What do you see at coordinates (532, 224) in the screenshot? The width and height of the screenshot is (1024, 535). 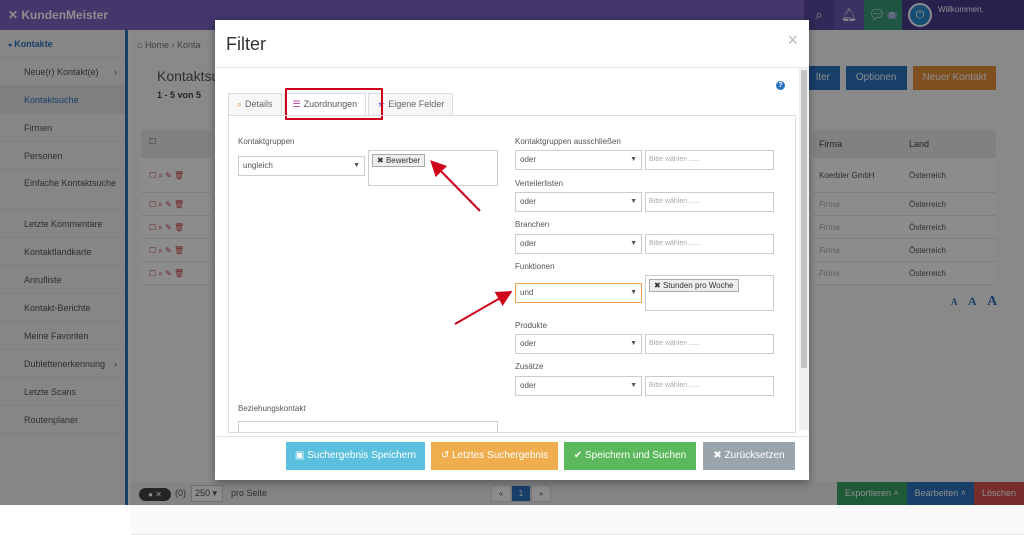 I see `branches-label: Branchen` at bounding box center [532, 224].